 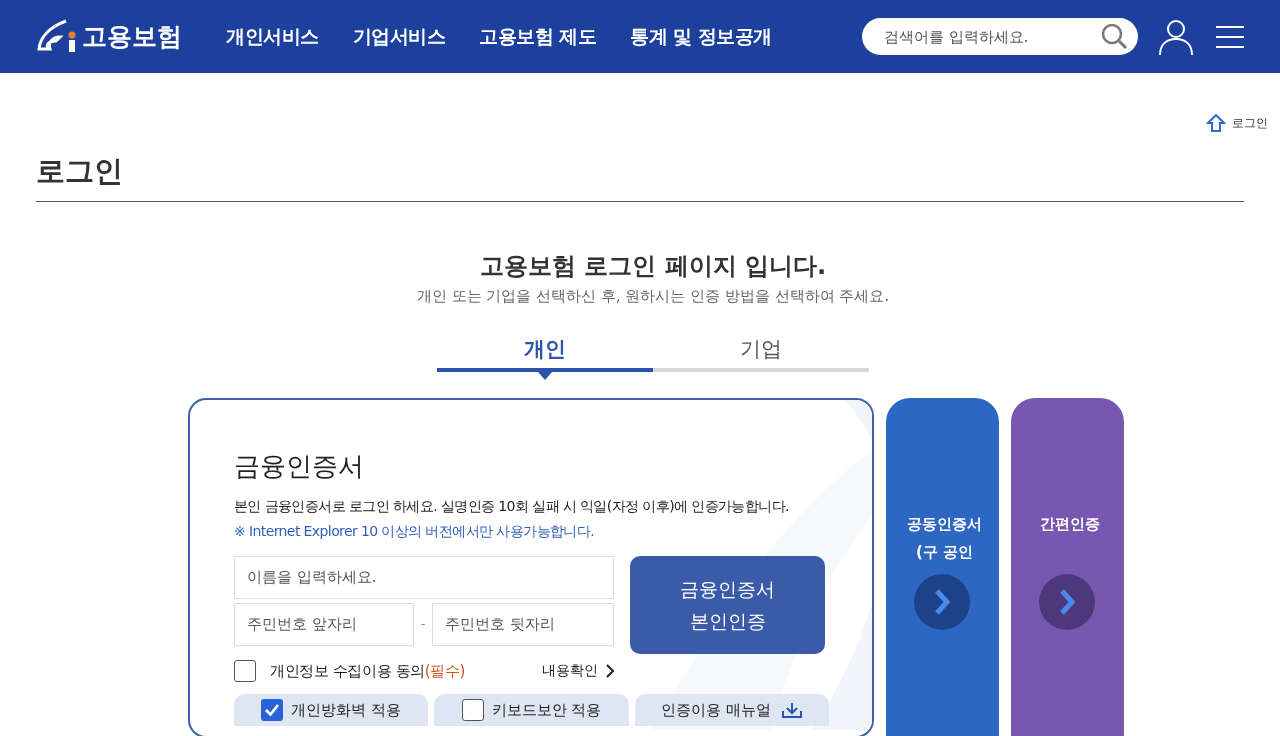 What do you see at coordinates (346, 710) in the screenshot?
I see `option-label: 개인방화벽 적용` at bounding box center [346, 710].